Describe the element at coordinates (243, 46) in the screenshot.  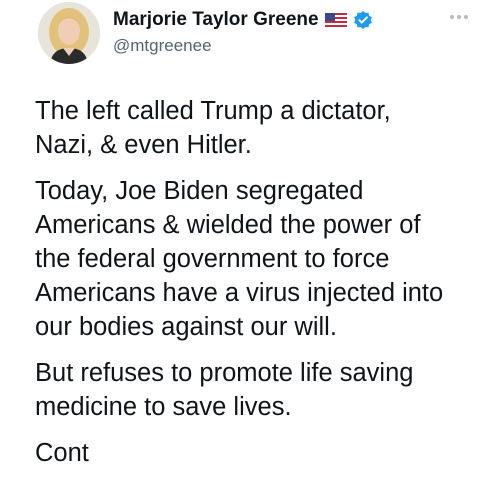
I see `handle: @mtgreenee` at that location.